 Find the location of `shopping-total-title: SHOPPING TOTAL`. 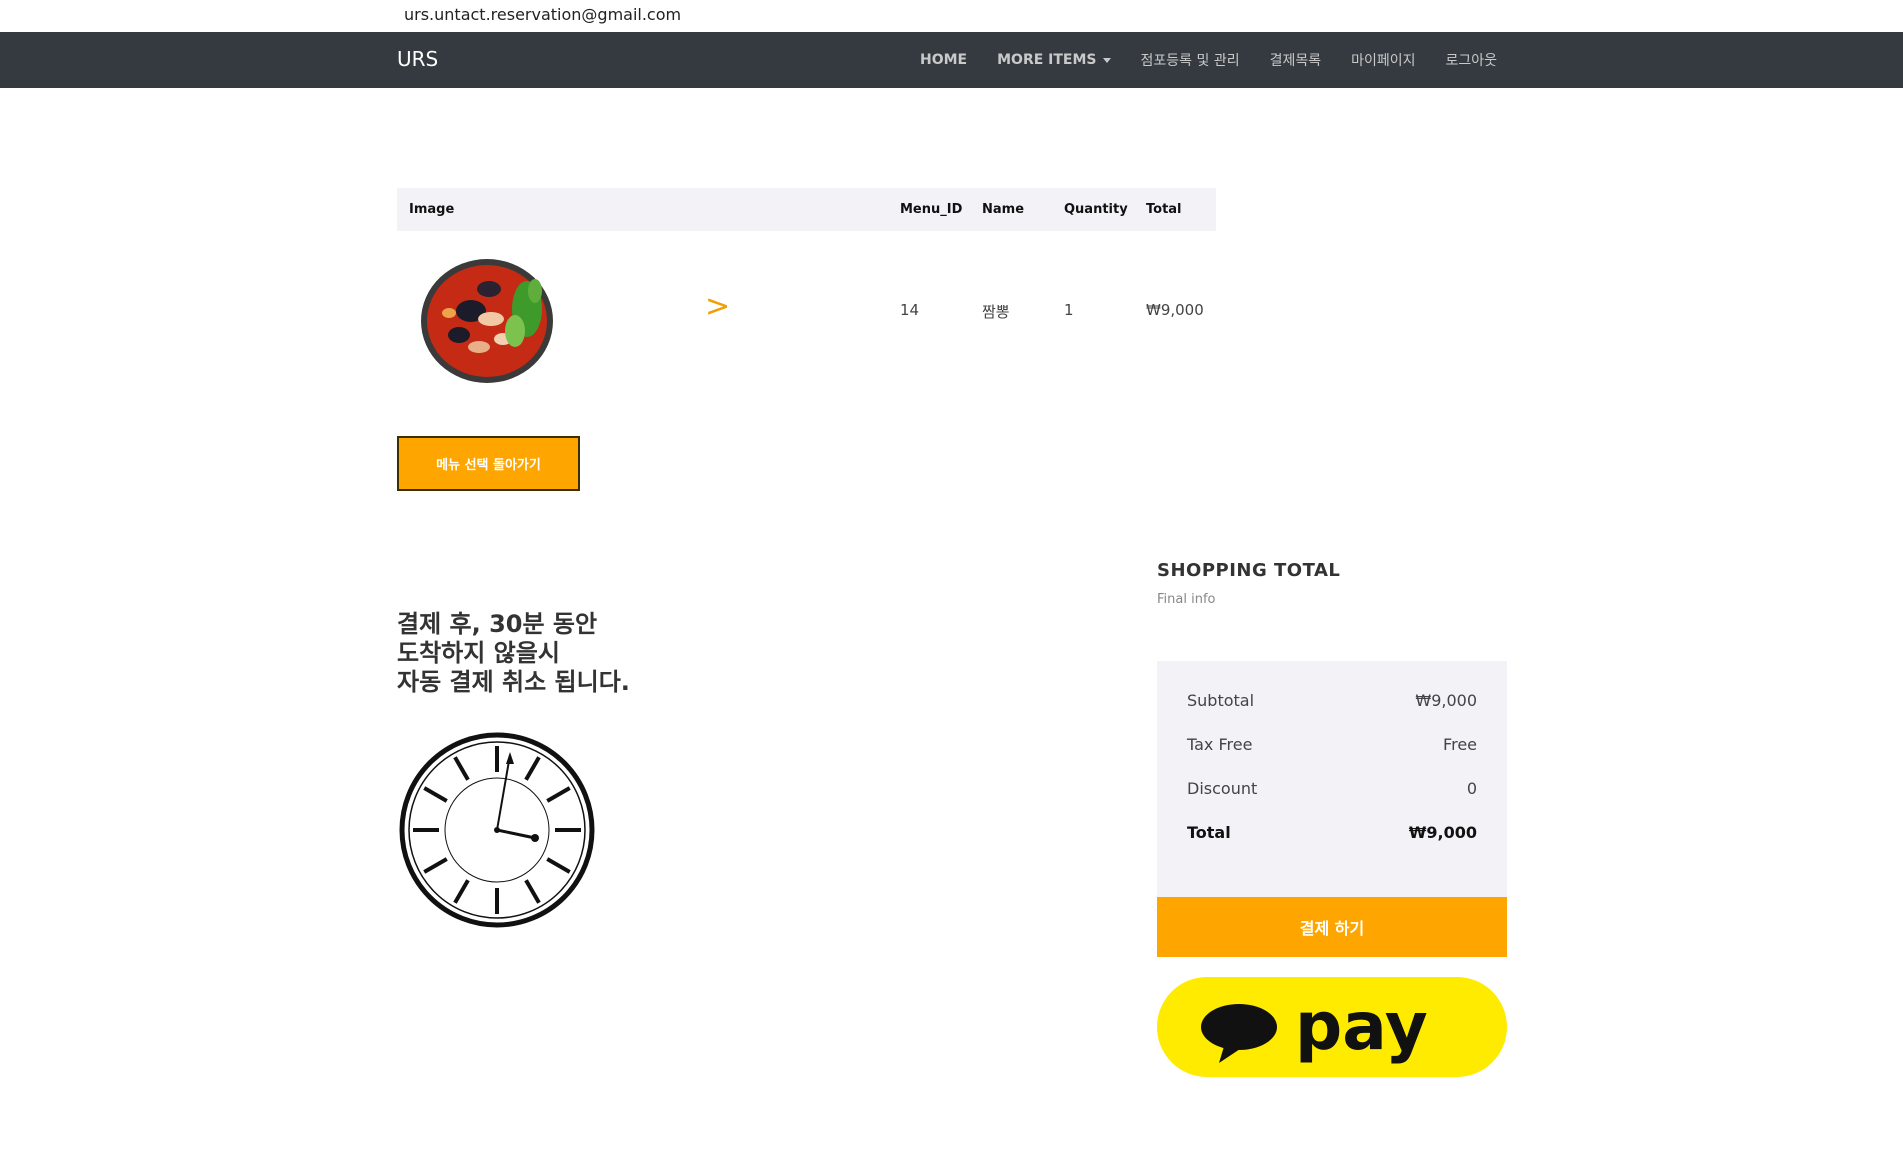

shopping-total-title: SHOPPING TOTAL is located at coordinates (1249, 570).